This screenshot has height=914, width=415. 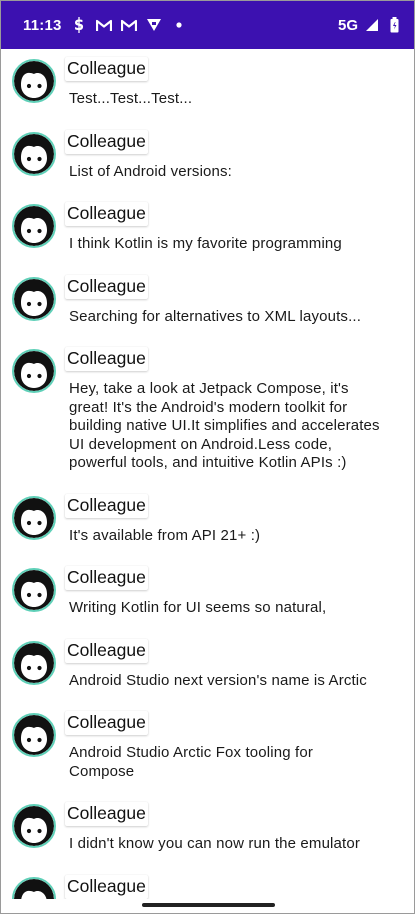 What do you see at coordinates (207, 25) in the screenshot?
I see `status-bar: 11:13 S 5G` at bounding box center [207, 25].